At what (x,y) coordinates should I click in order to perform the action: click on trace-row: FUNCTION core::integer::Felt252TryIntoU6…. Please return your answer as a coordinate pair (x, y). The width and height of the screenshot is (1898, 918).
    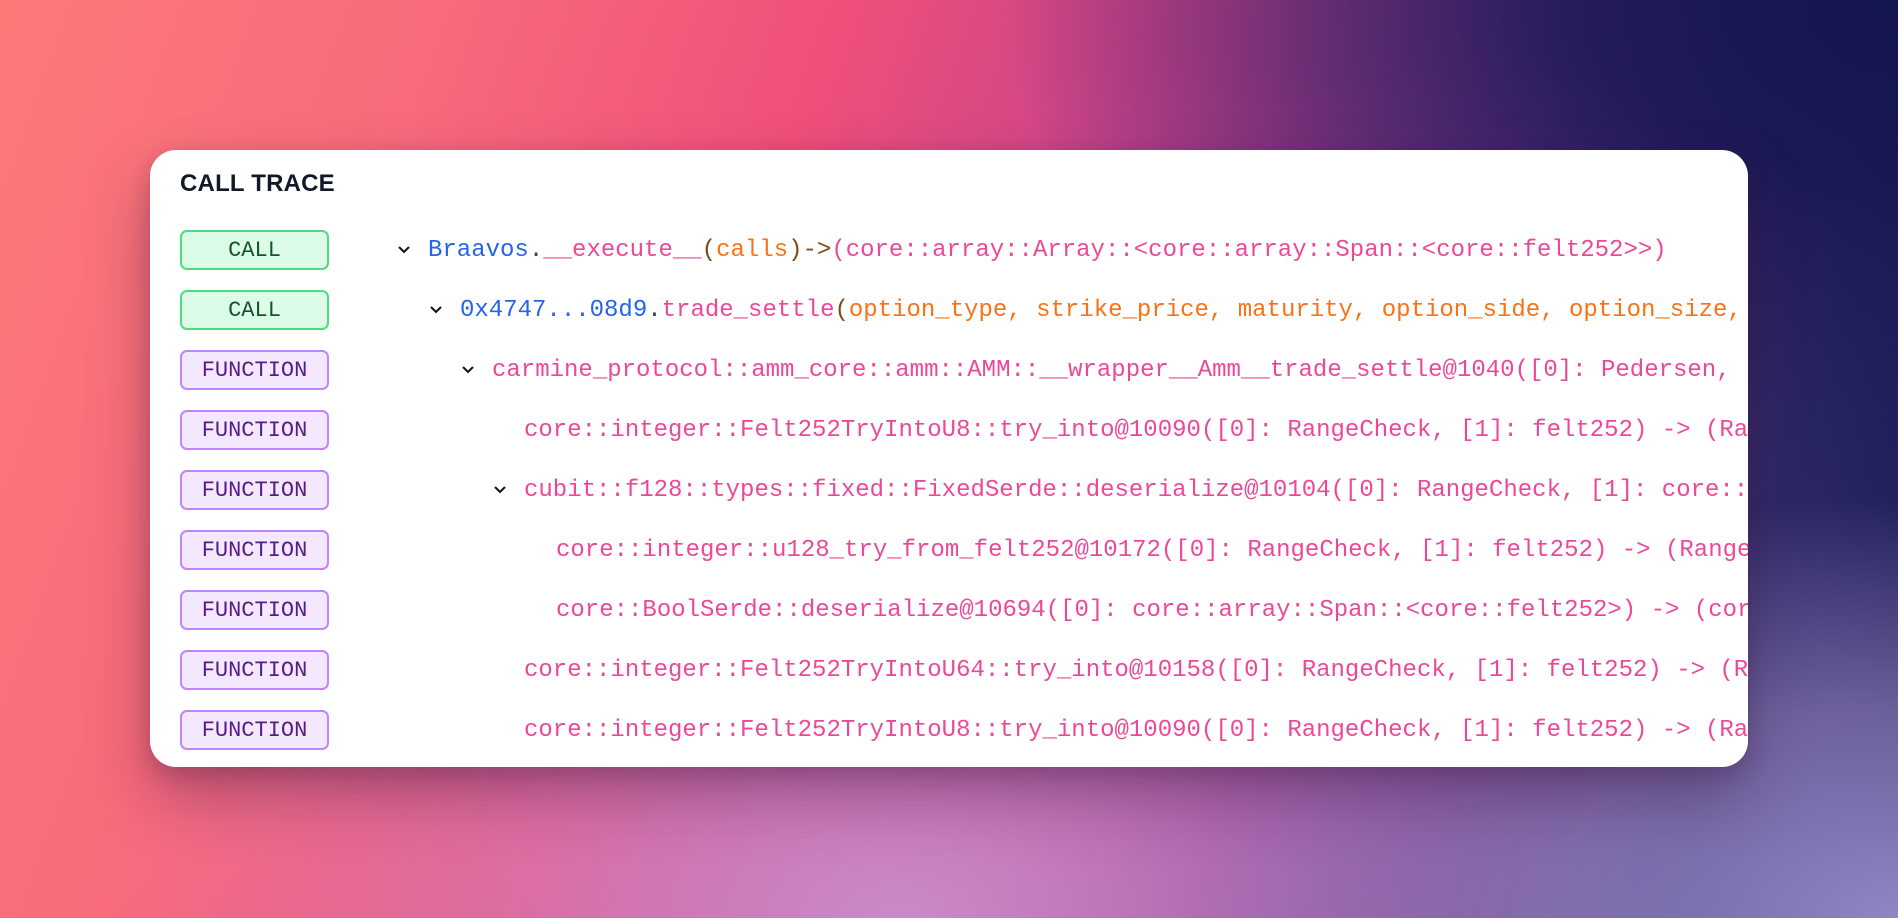
    Looking at the image, I should click on (949, 680).